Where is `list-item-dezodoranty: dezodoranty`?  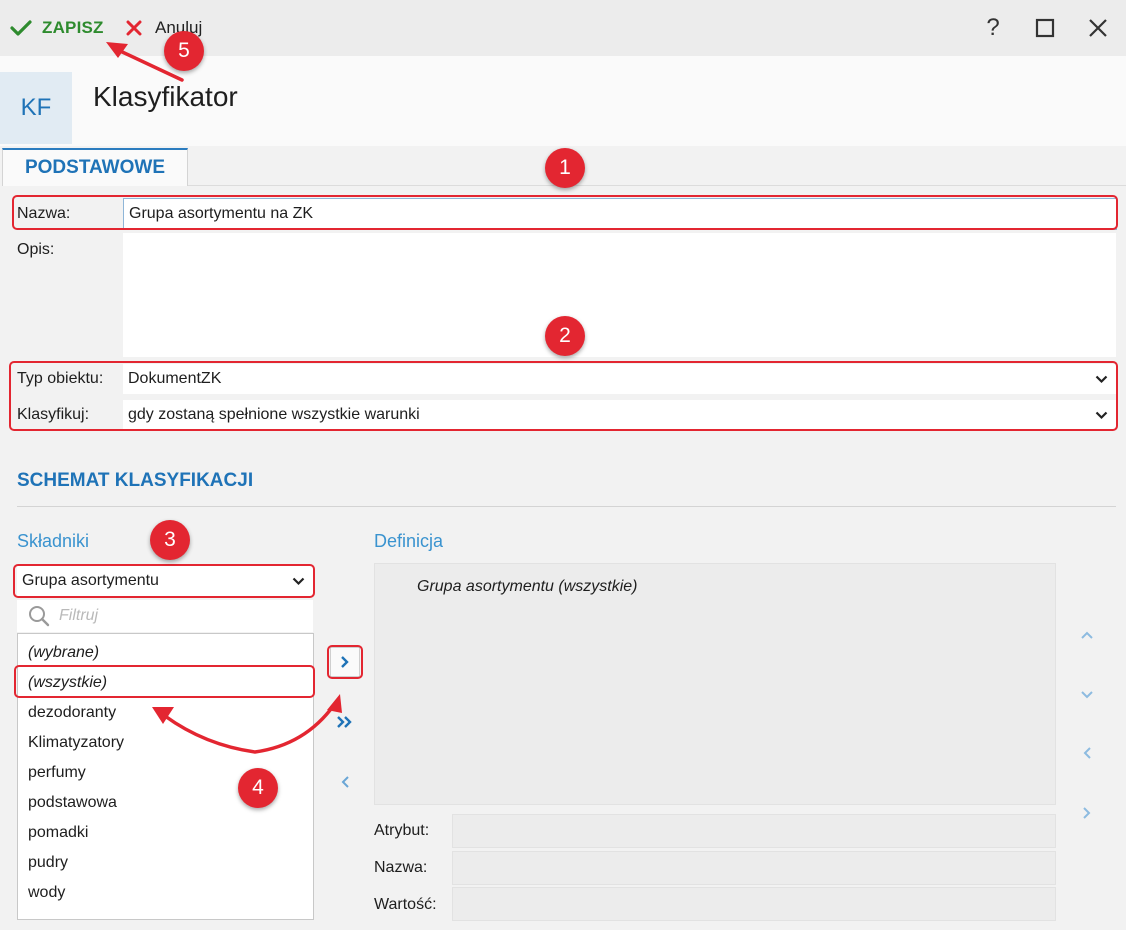
list-item-dezodoranty: dezodoranty is located at coordinates (165, 713).